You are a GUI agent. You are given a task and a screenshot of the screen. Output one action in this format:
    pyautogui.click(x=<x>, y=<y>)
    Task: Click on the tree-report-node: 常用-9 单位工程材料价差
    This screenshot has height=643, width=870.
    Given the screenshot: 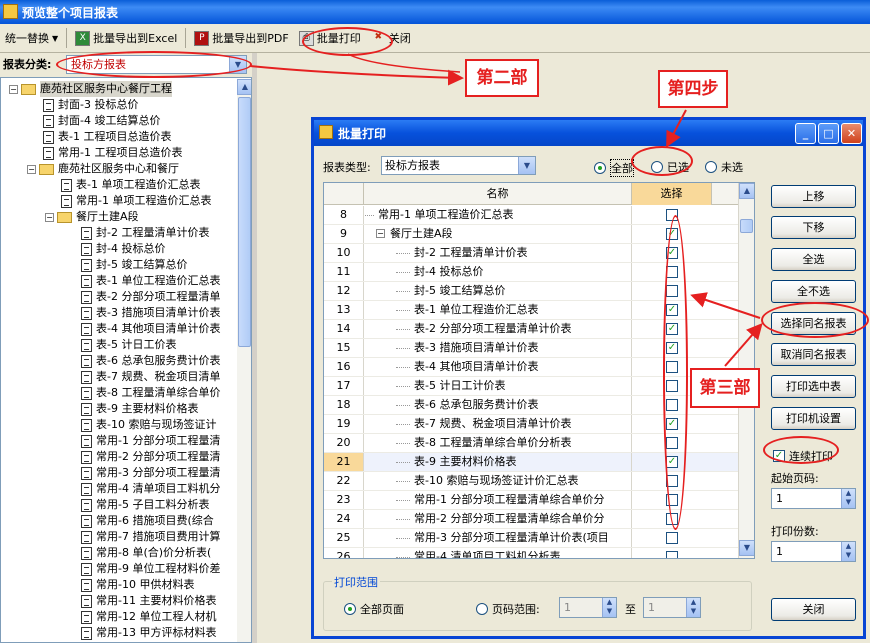 What is the action you would take?
    pyautogui.click(x=150, y=569)
    